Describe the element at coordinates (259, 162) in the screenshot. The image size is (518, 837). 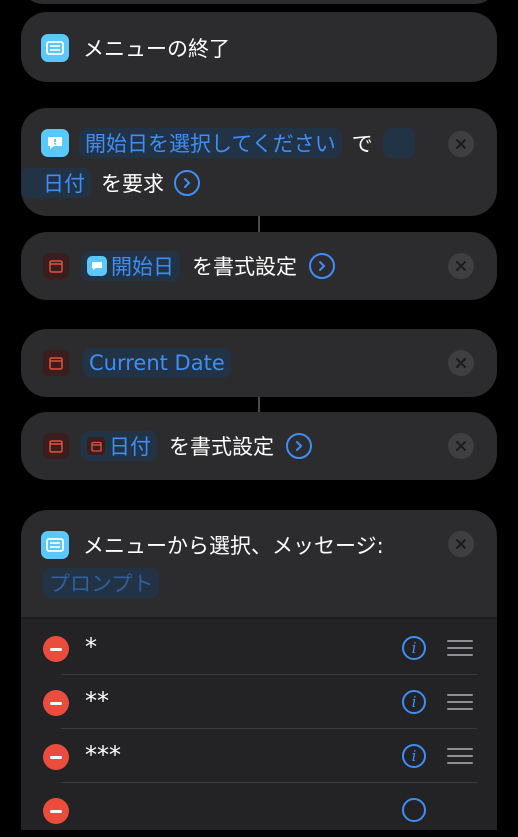
I see `ask-for-input-action: 開始日を選択してください で 日付 を要求` at that location.